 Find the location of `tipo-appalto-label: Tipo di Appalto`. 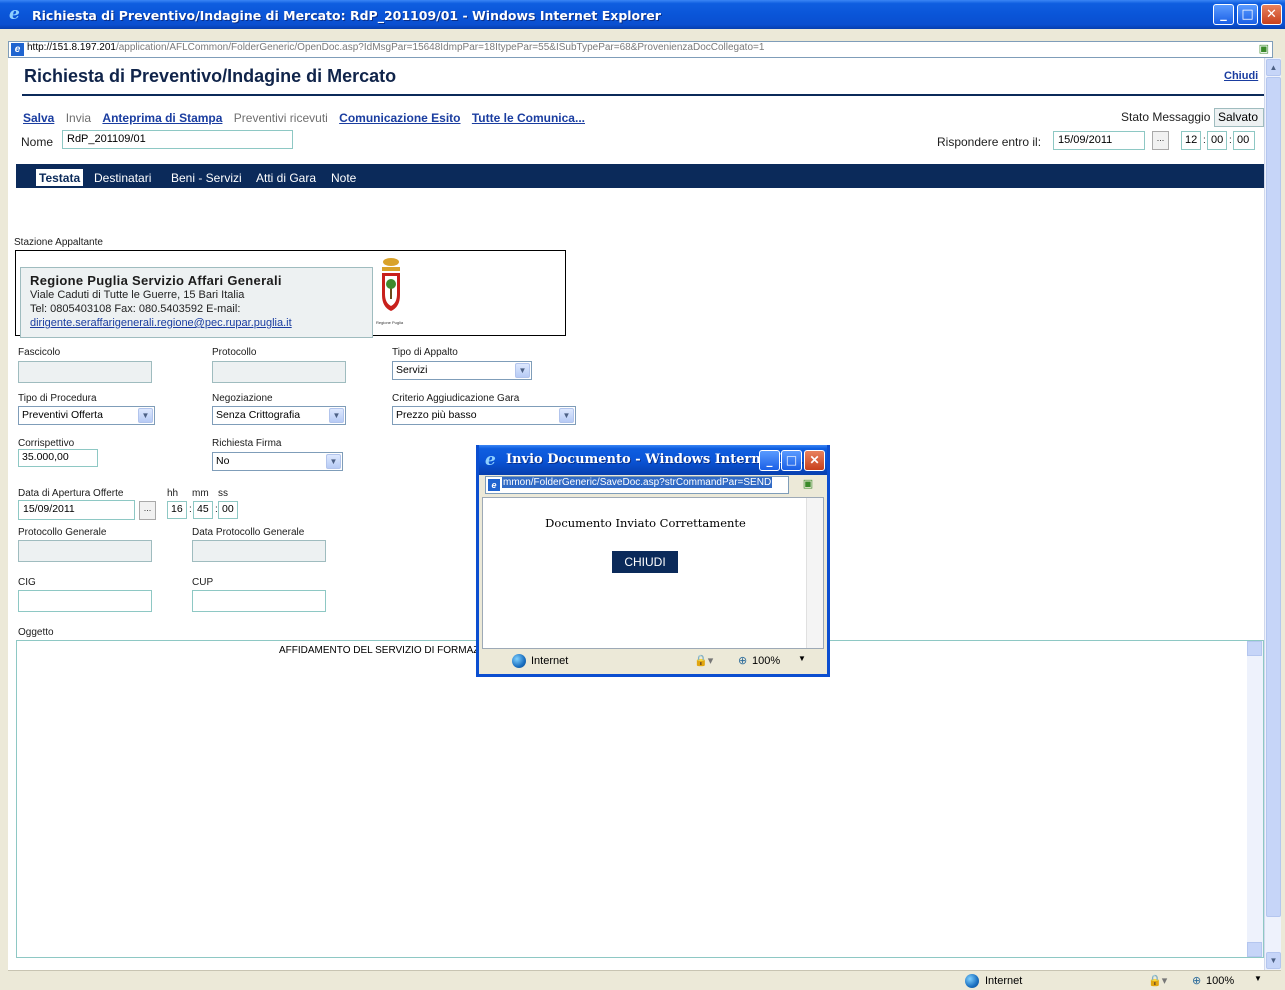

tipo-appalto-label: Tipo di Appalto is located at coordinates (425, 352).